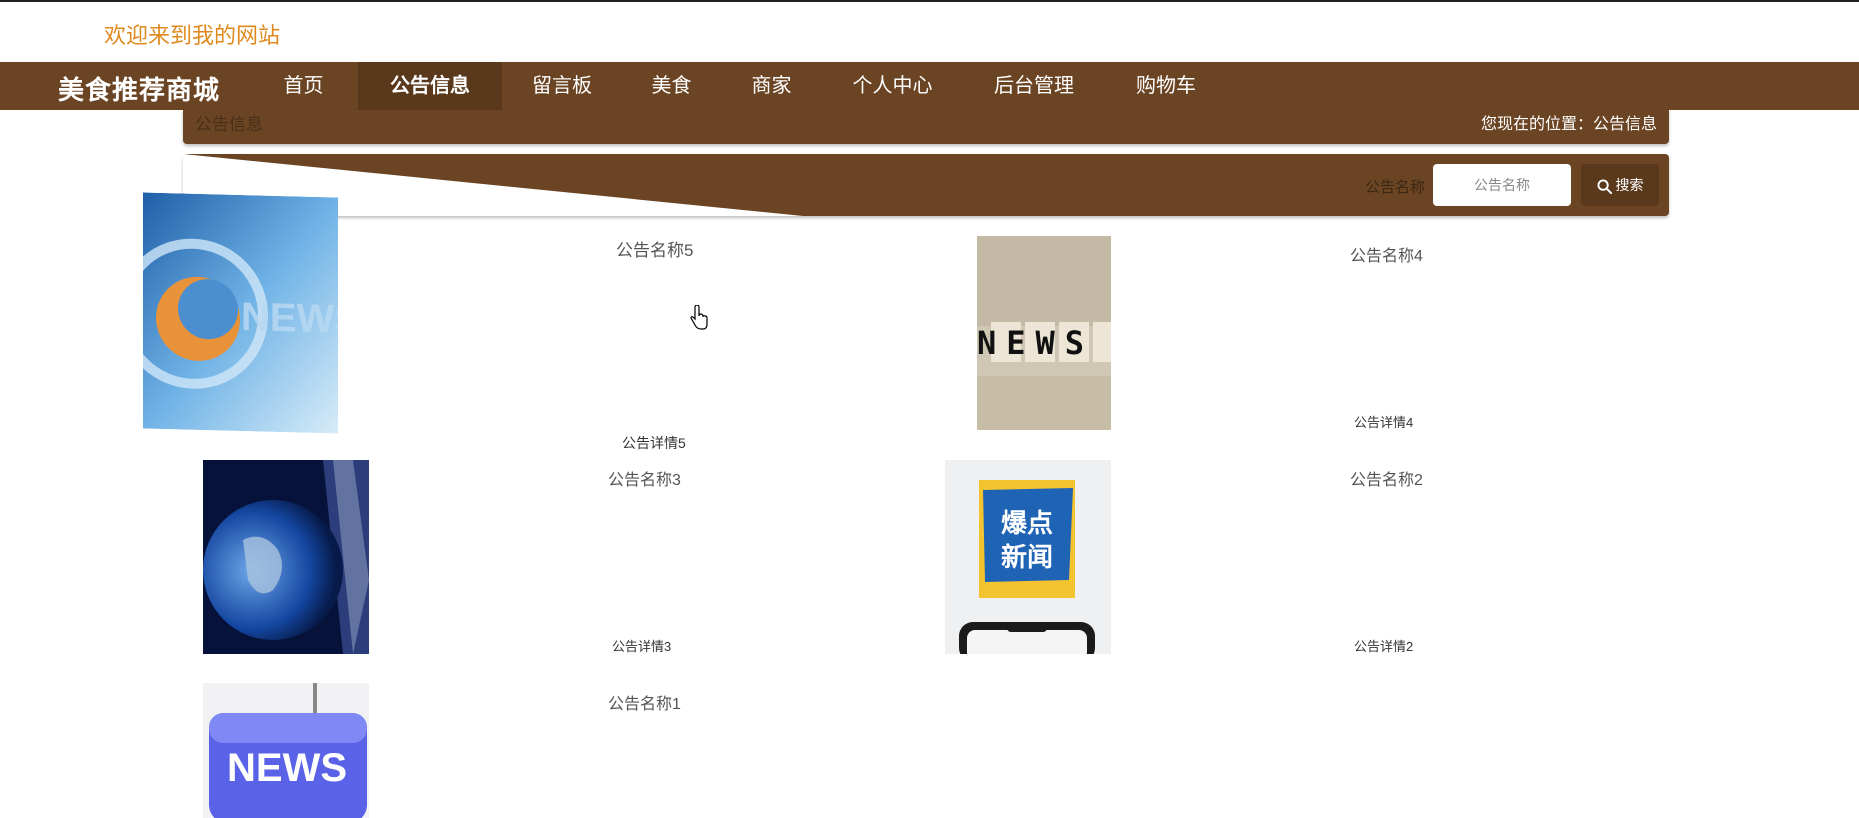  I want to click on breadcrumb: 公告信息 您现在的位置：公告信息, so click(926, 127).